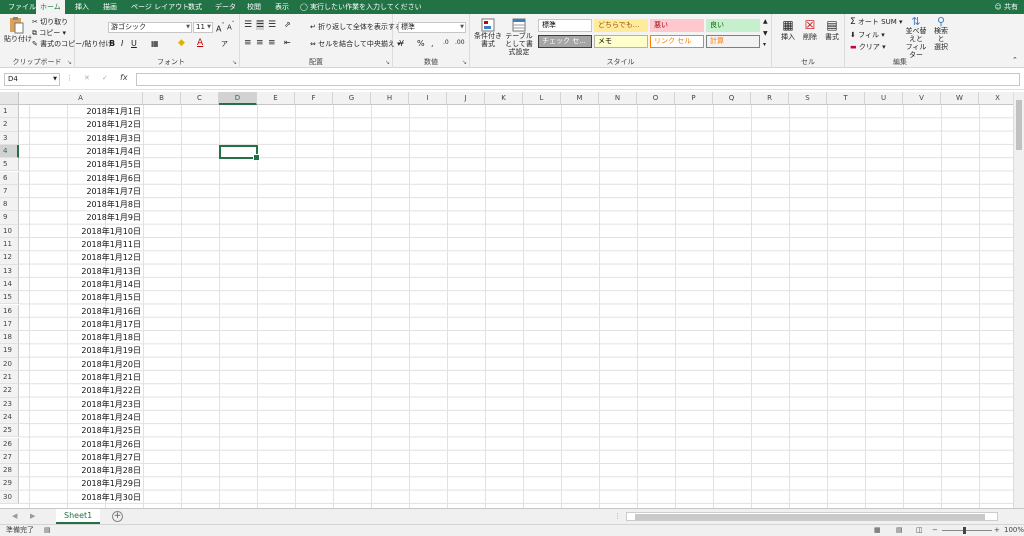 The width and height of the screenshot is (1024, 536). I want to click on row-header-4: 4, so click(9, 151).